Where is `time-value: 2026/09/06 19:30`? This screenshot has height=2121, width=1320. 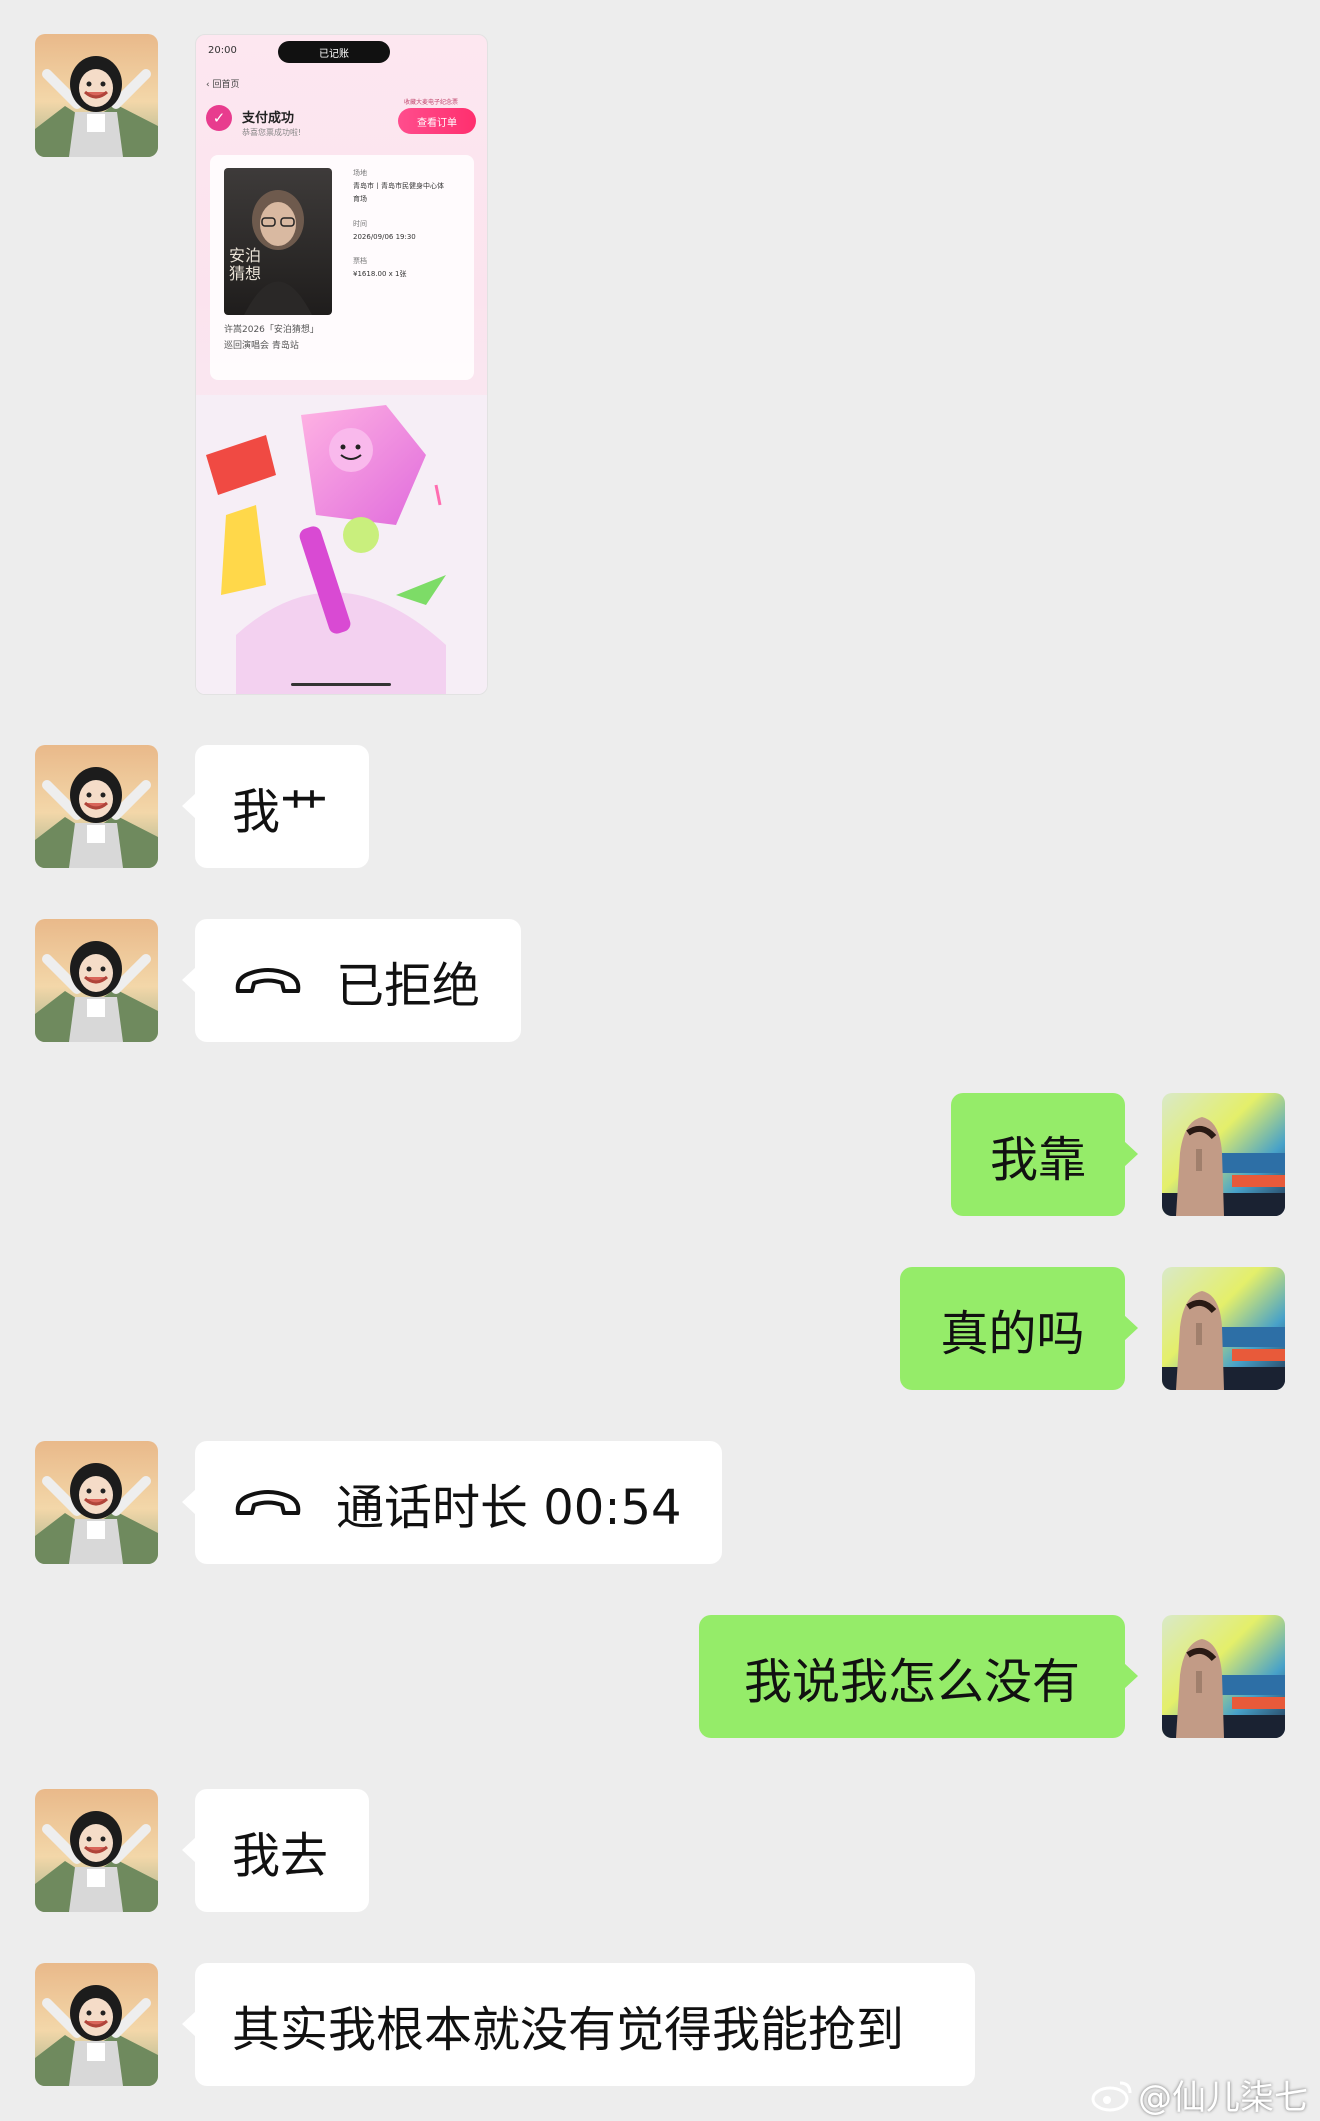 time-value: 2026/09/06 19:30 is located at coordinates (384, 237).